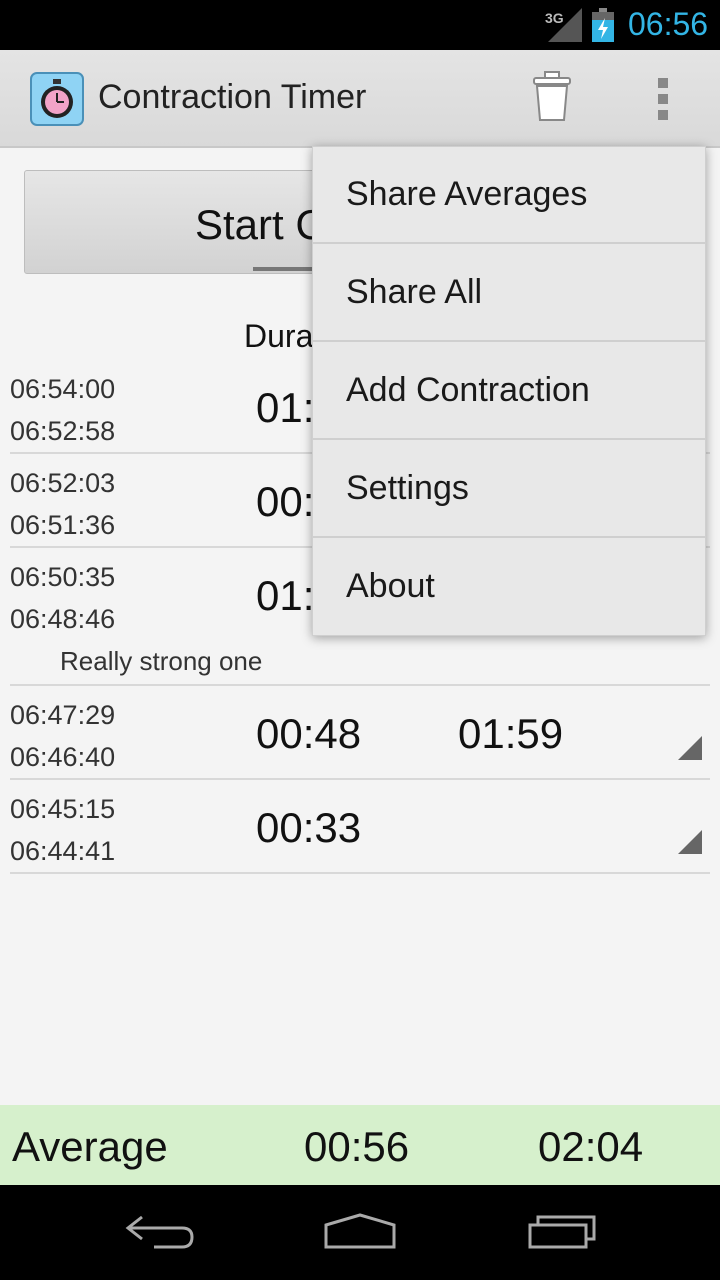  Describe the element at coordinates (161, 661) in the screenshot. I see `contraction-note: Really strong one` at that location.